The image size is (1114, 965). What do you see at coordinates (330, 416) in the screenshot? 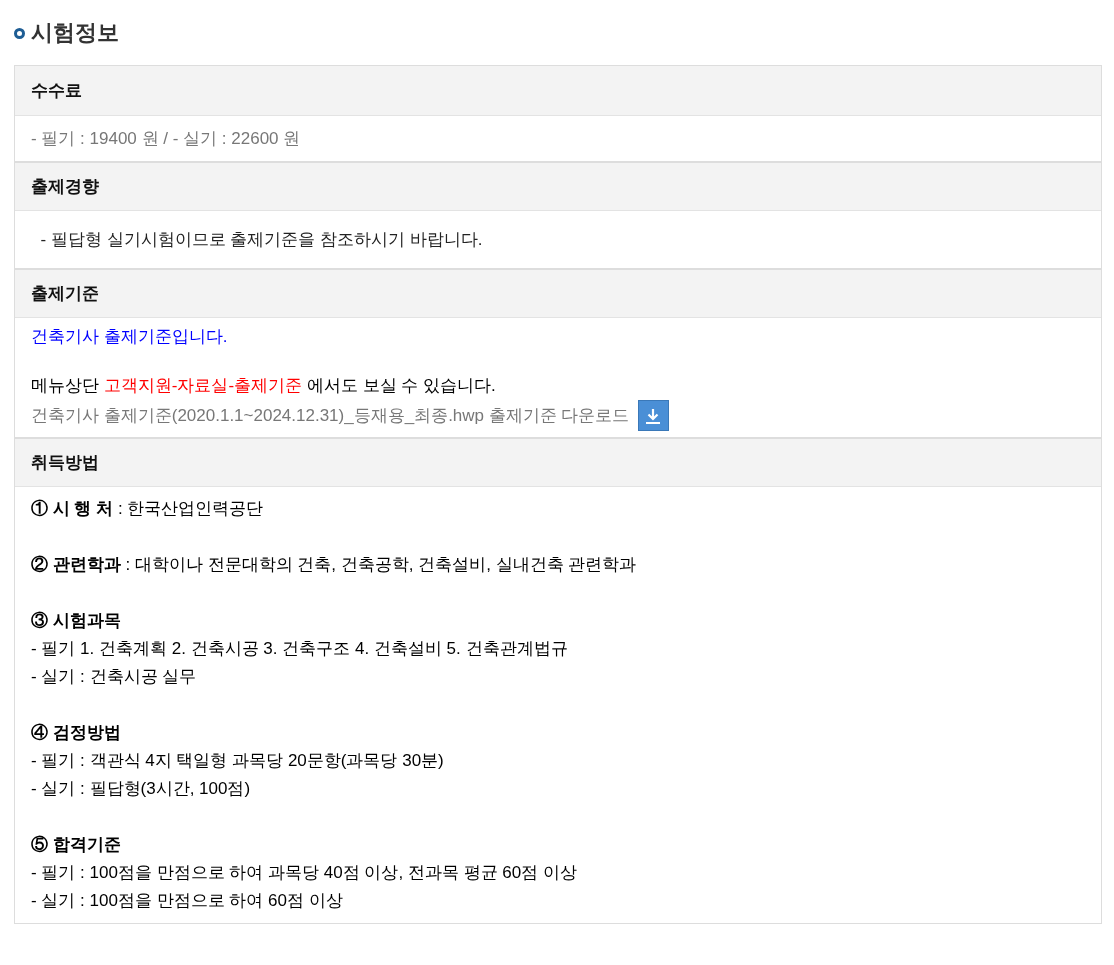
I see `file-name-text: 건축기사 출제기준(2020.1.1~2024.12.31)_등재용_최종.hwp 출제기준 다운로드` at bounding box center [330, 416].